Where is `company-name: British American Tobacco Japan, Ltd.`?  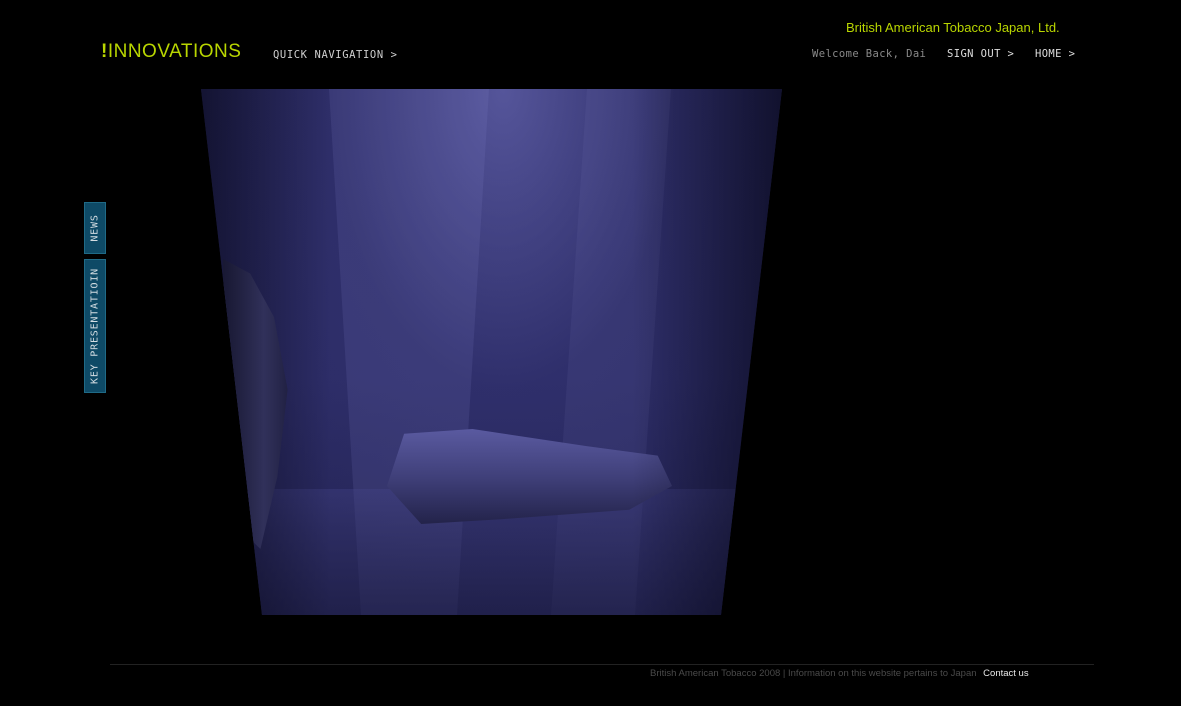
company-name: British American Tobacco Japan, Ltd. is located at coordinates (953, 27).